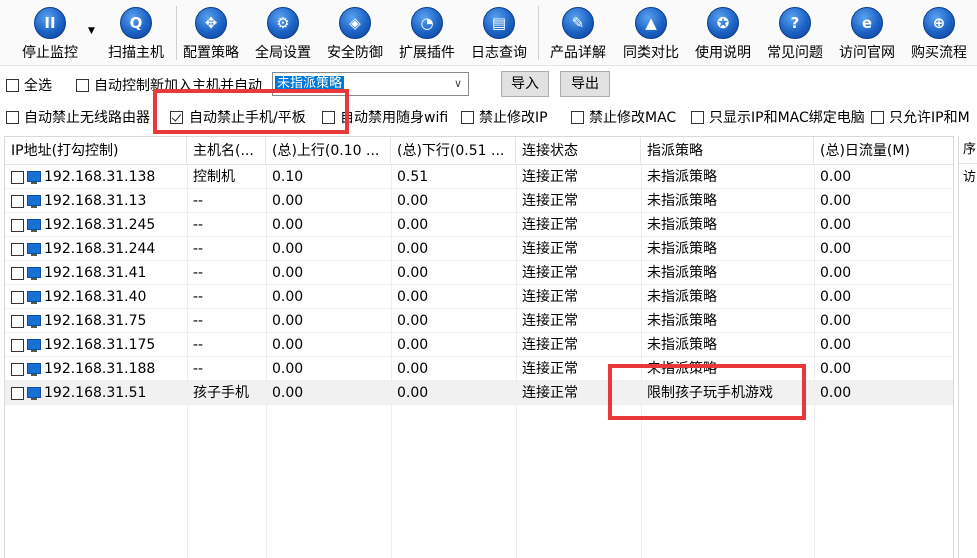 The height and width of the screenshot is (558, 977). What do you see at coordinates (211, 33) in the screenshot?
I see `config-policy-button: ✥ 配置策略` at bounding box center [211, 33].